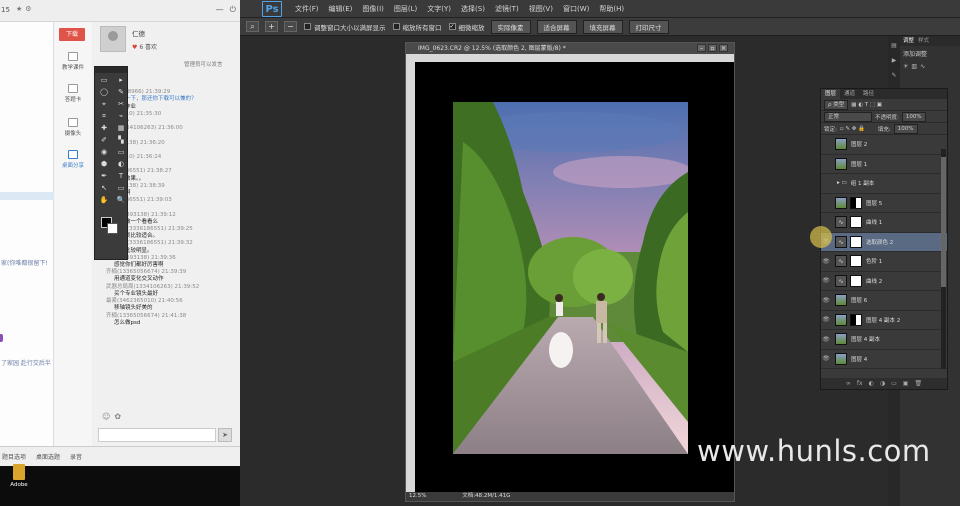  Describe the element at coordinates (405, 9) in the screenshot. I see `menu-layer: 图层(L)` at that location.